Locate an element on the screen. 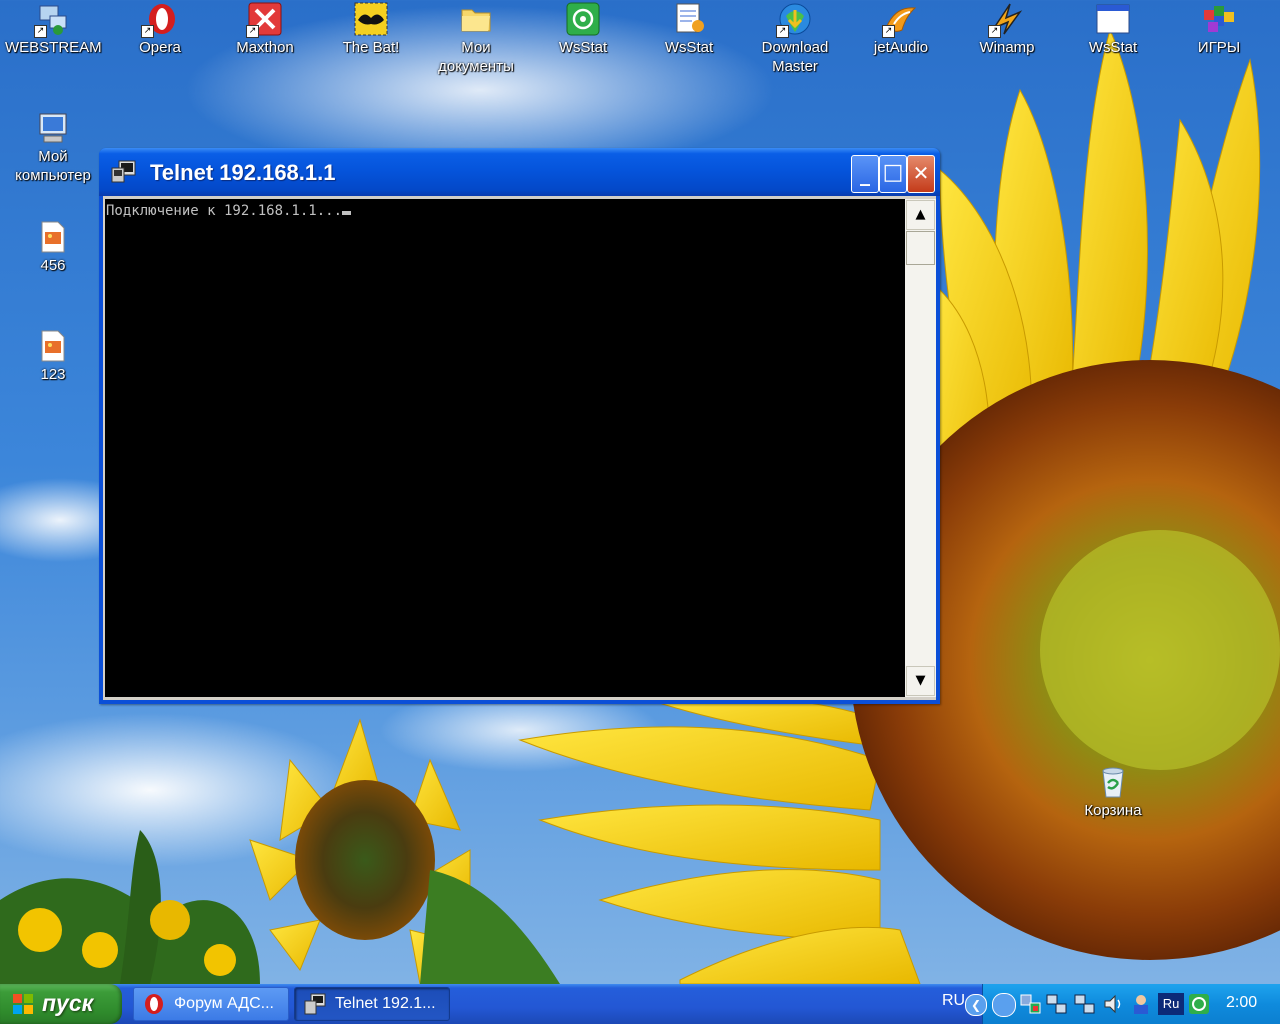 The width and height of the screenshot is (1280, 1024). winamp-icon: ↗ is located at coordinates (1006, 20).